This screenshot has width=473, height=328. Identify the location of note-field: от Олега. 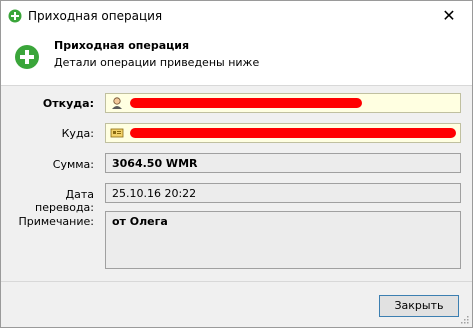
(283, 240).